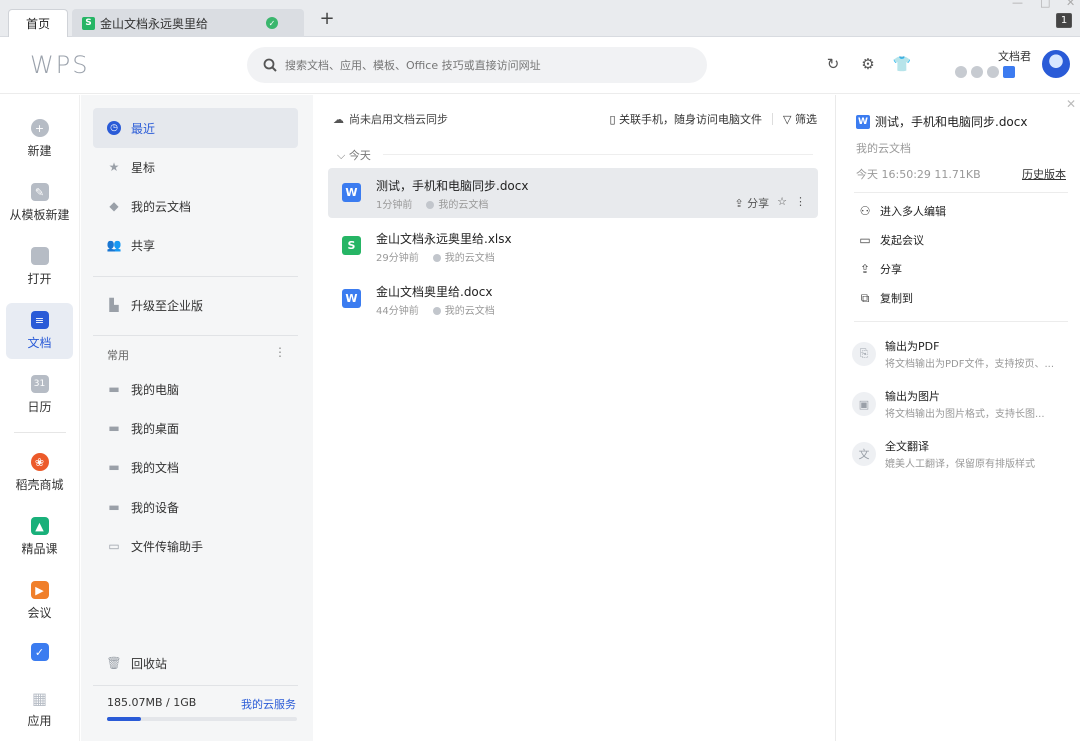 This screenshot has width=1080, height=741. Describe the element at coordinates (272, 23) in the screenshot. I see `synced-check-icon: ✓` at that location.